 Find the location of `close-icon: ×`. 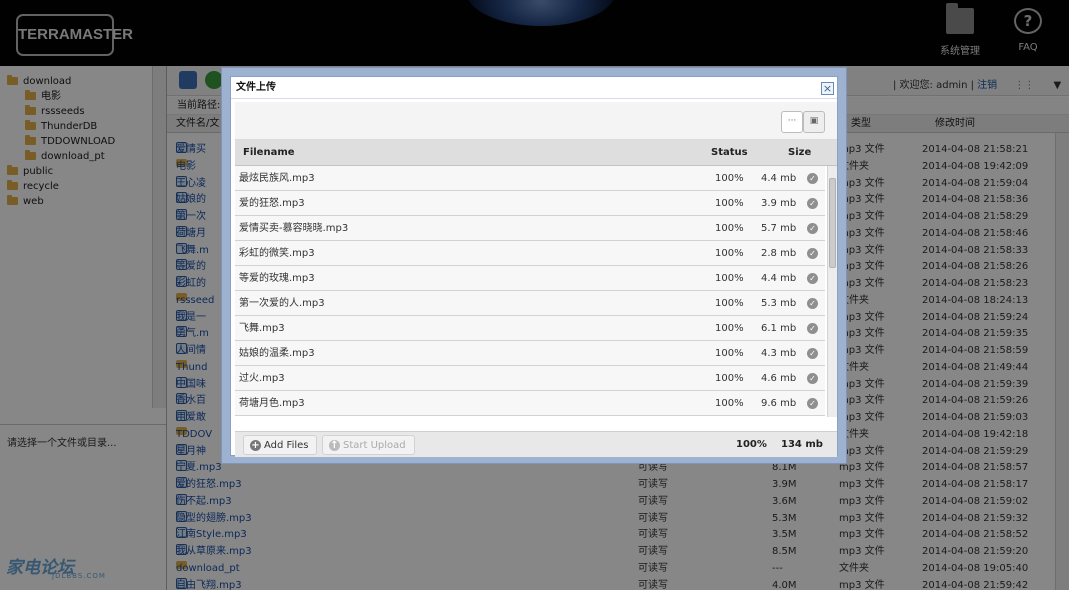

close-icon: × is located at coordinates (827, 88).